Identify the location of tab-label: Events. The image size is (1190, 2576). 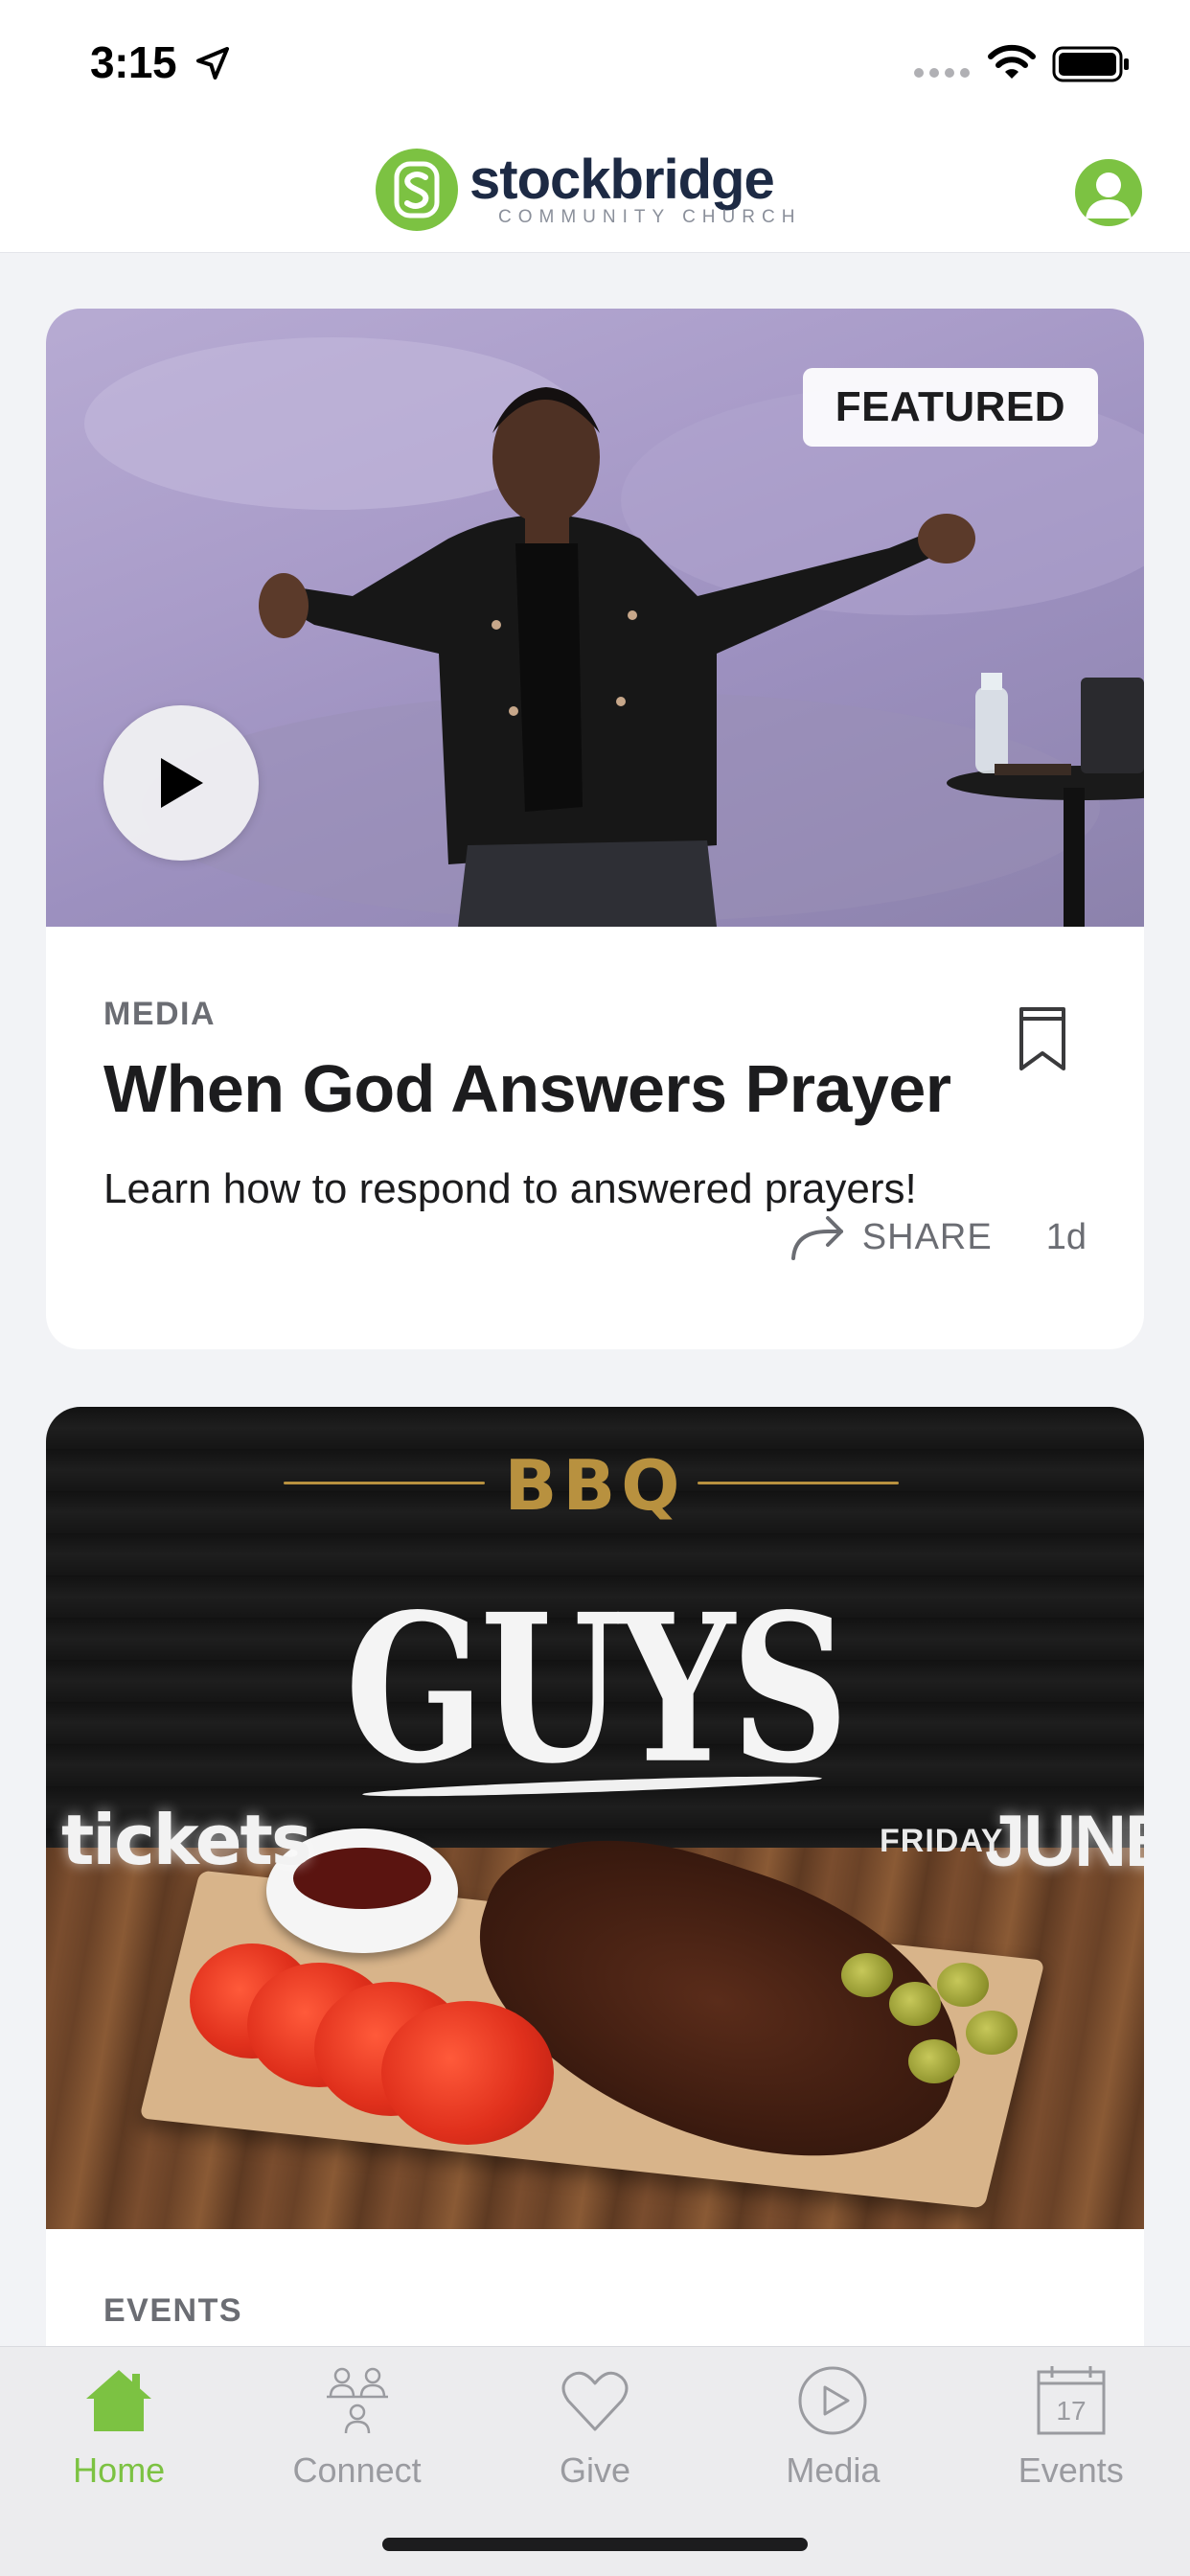
(1071, 2470).